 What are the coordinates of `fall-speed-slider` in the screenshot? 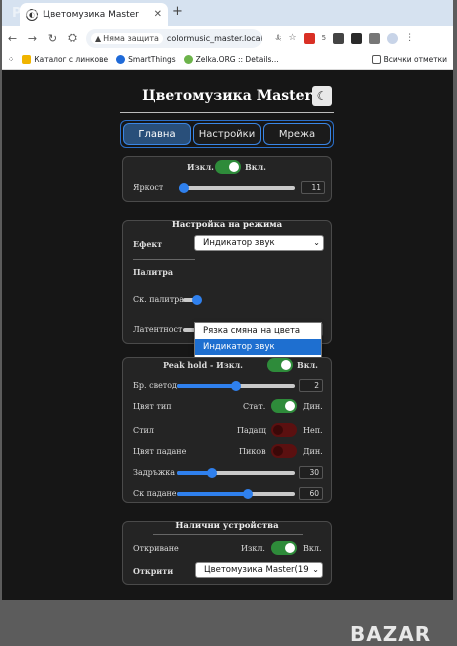 It's located at (236, 494).